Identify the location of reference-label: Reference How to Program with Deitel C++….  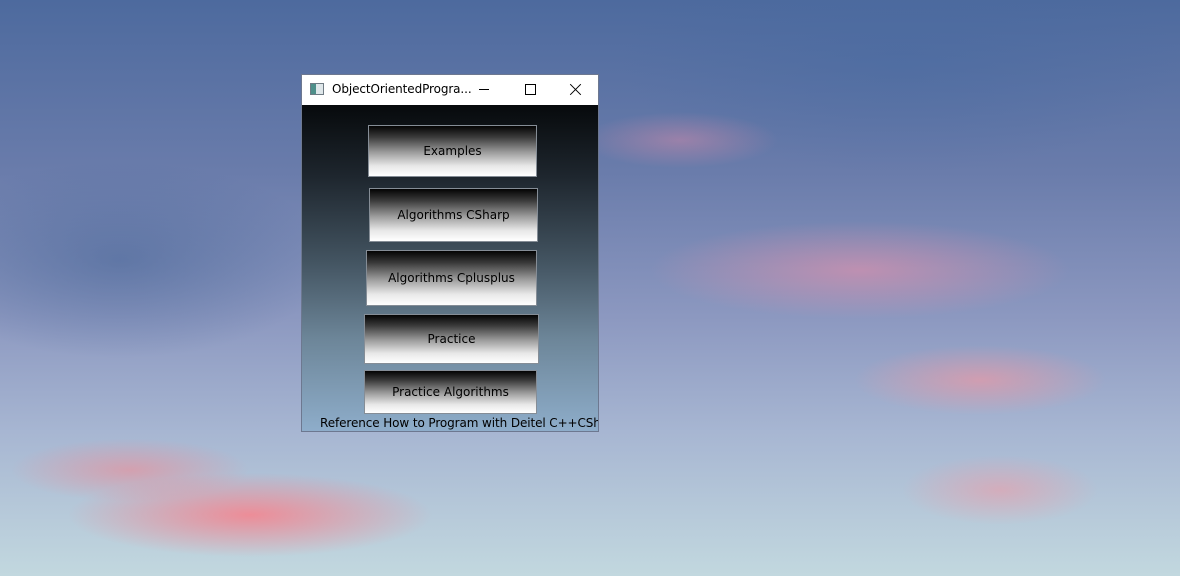
(459, 423).